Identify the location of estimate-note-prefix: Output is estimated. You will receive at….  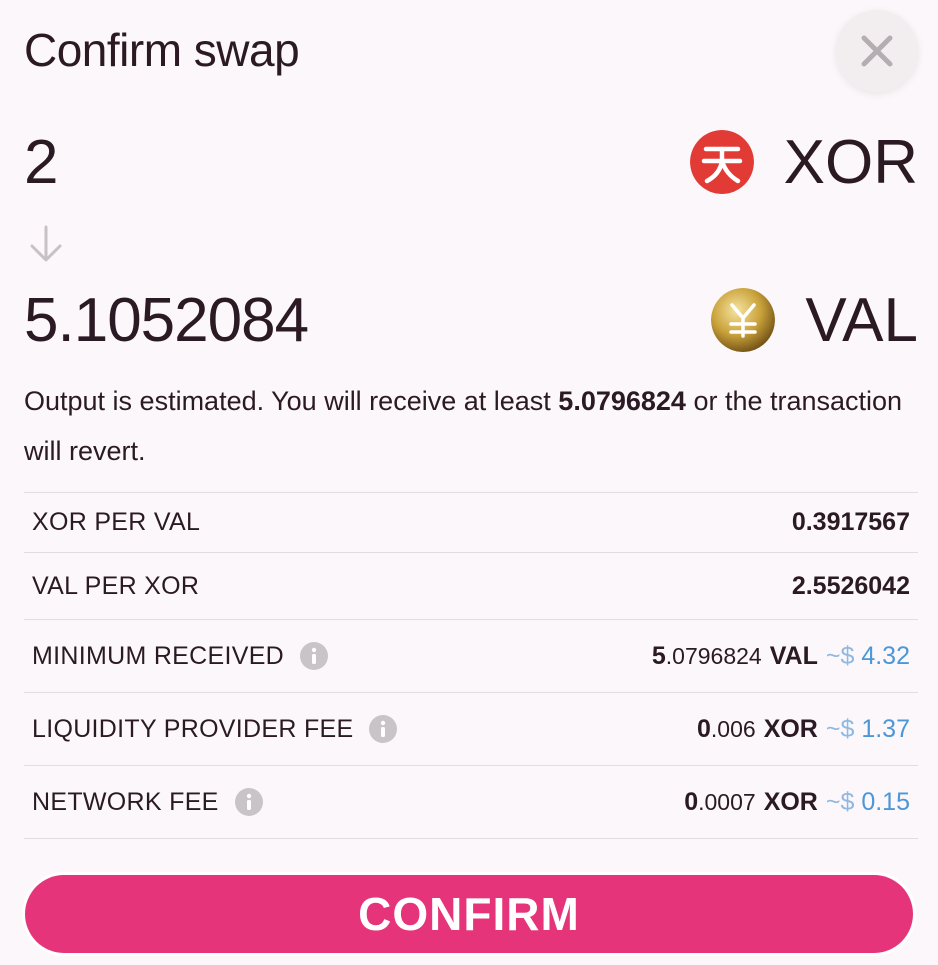
(287, 401).